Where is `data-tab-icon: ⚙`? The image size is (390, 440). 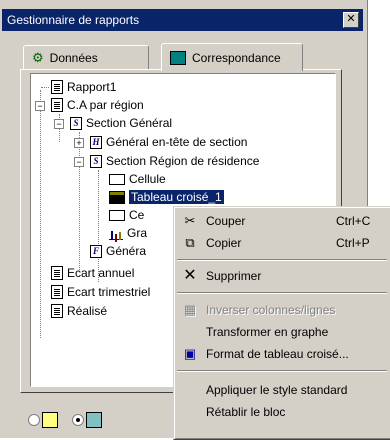 data-tab-icon: ⚙ is located at coordinates (38, 57).